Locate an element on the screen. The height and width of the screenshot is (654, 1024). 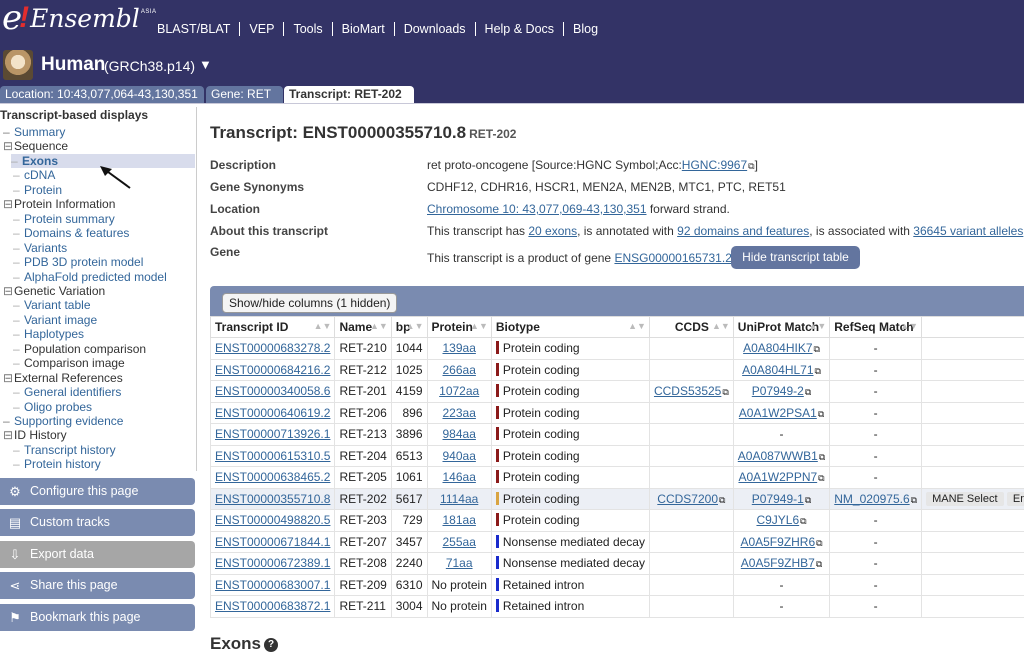
exons-count-link: 20 exons is located at coordinates (552, 231).